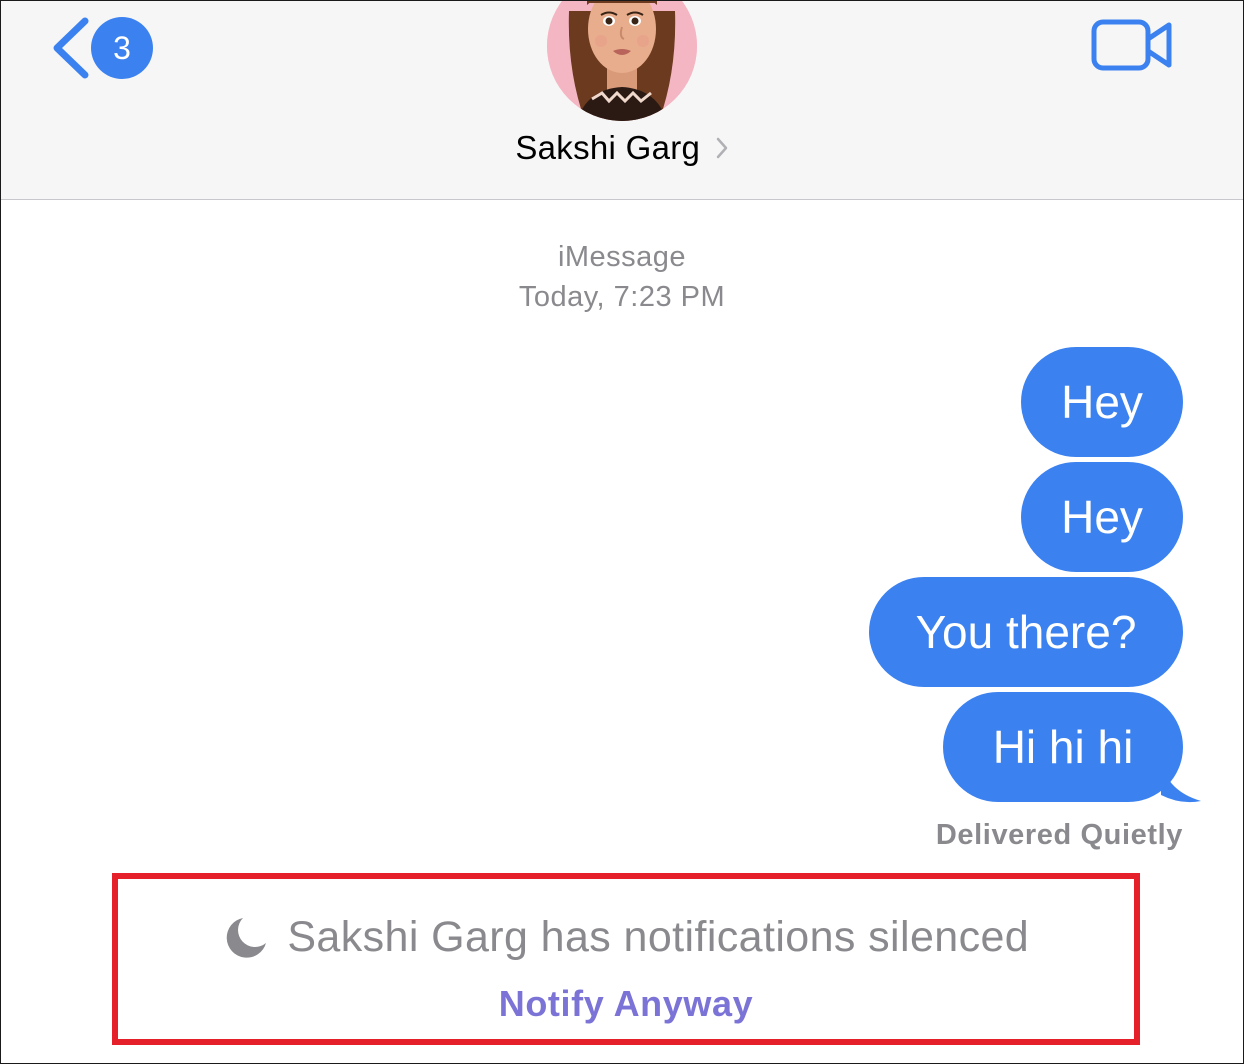  What do you see at coordinates (608, 147) in the screenshot?
I see `contact-name: Sakshi Garg` at bounding box center [608, 147].